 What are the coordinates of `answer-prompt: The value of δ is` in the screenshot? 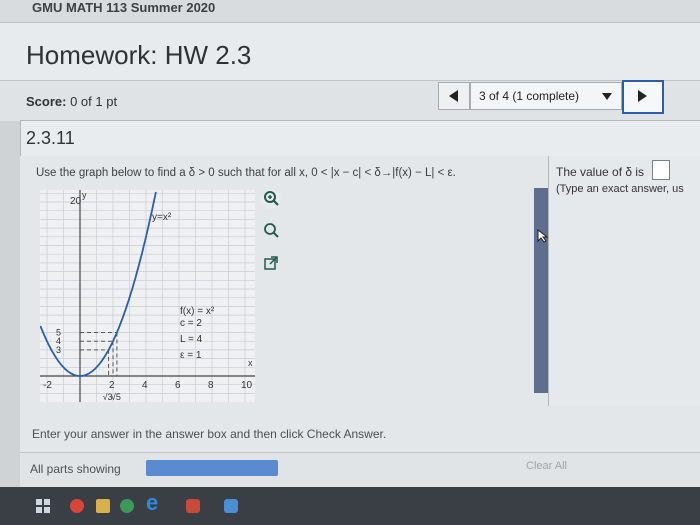 It's located at (600, 172).